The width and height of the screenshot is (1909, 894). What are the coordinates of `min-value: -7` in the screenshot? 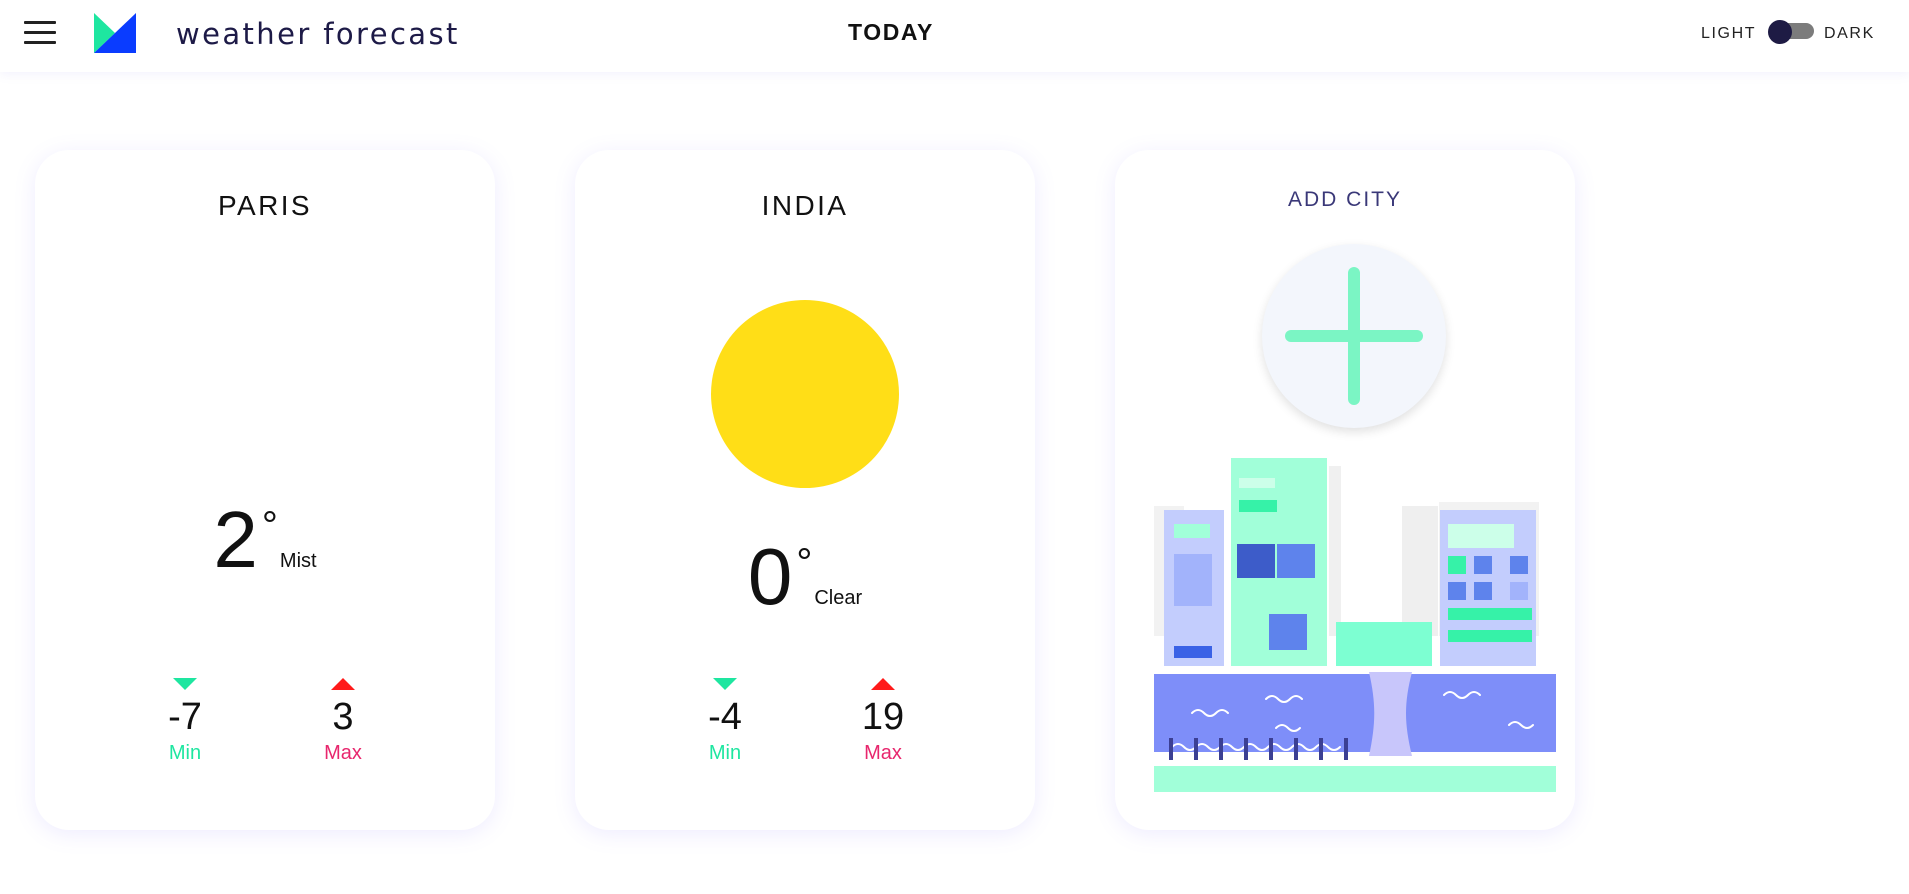 It's located at (185, 717).